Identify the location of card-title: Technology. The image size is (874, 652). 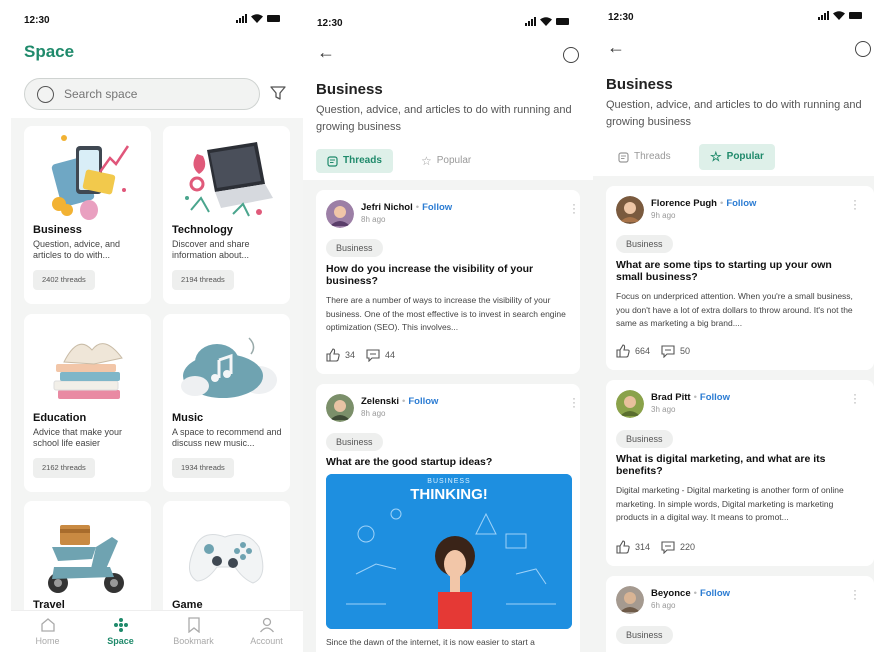
(202, 230).